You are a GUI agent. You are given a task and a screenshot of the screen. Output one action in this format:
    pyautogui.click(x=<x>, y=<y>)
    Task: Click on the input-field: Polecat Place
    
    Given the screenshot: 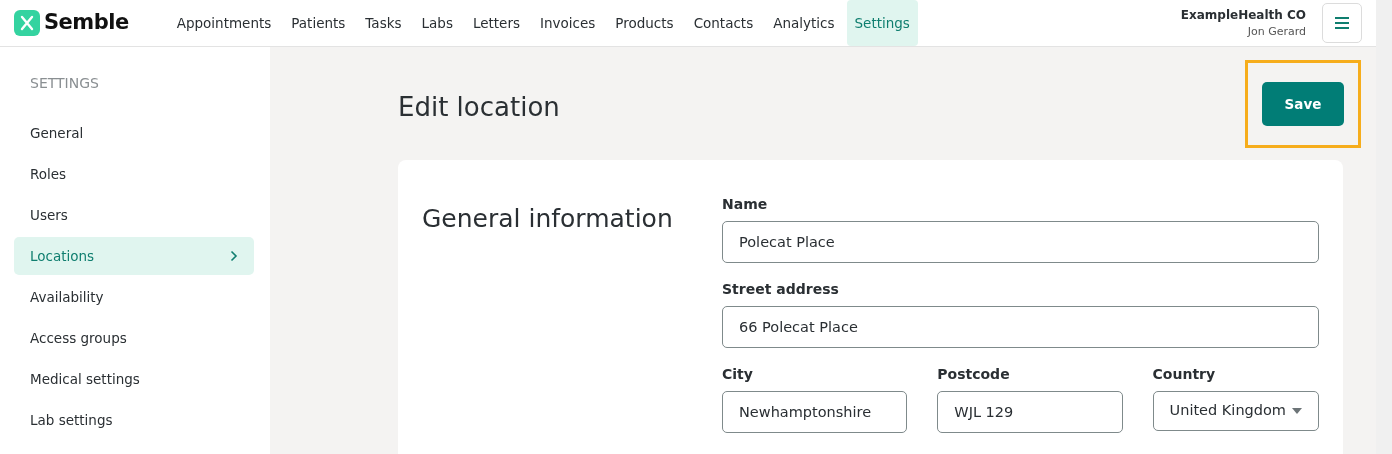 What is the action you would take?
    pyautogui.click(x=1020, y=242)
    